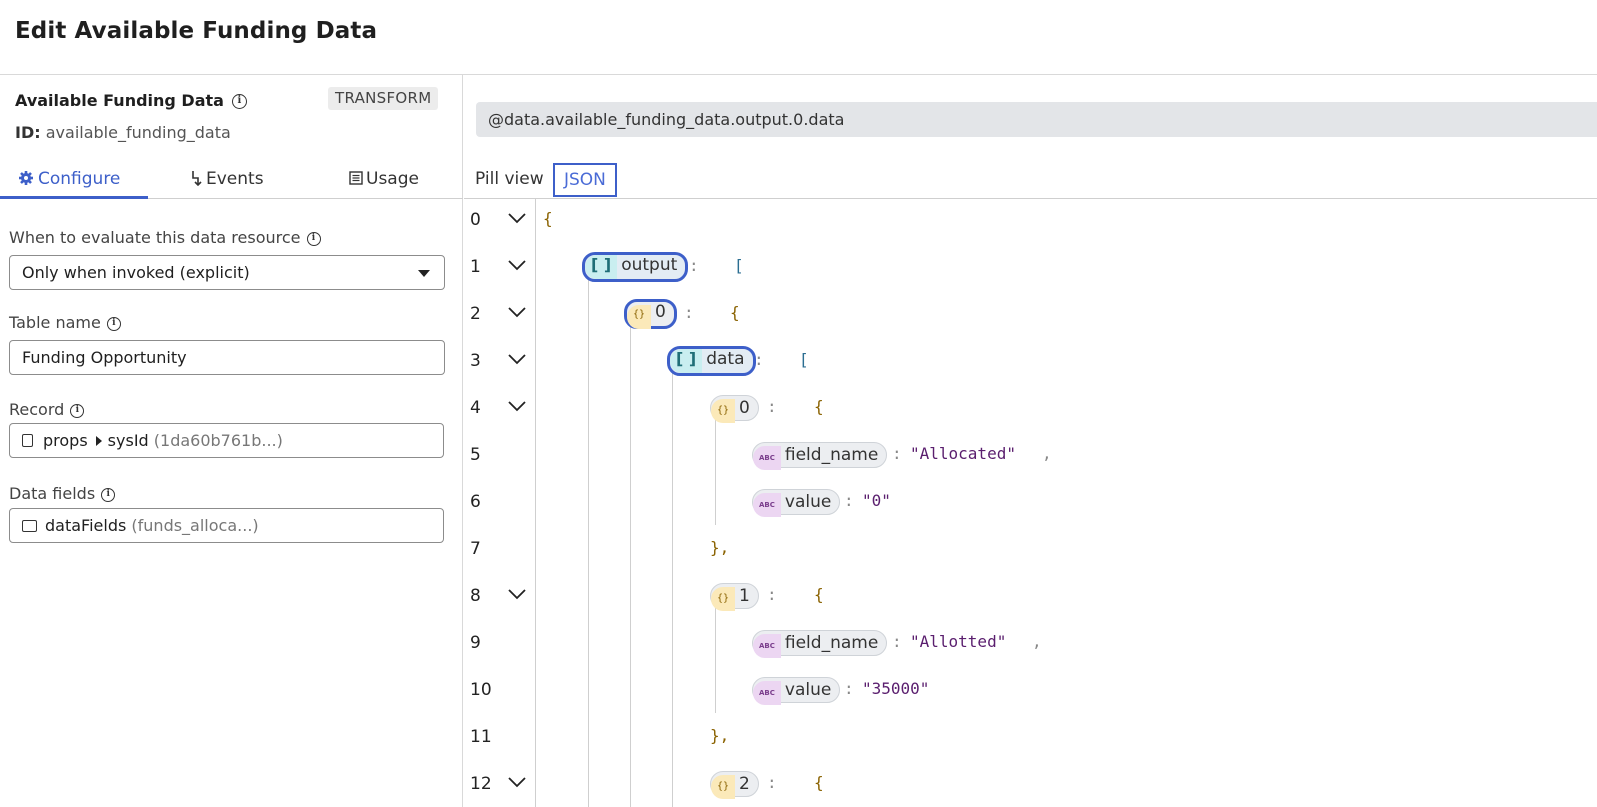 This screenshot has width=1597, height=807. What do you see at coordinates (1030, 739) in the screenshot?
I see `code-line: 11 },` at bounding box center [1030, 739].